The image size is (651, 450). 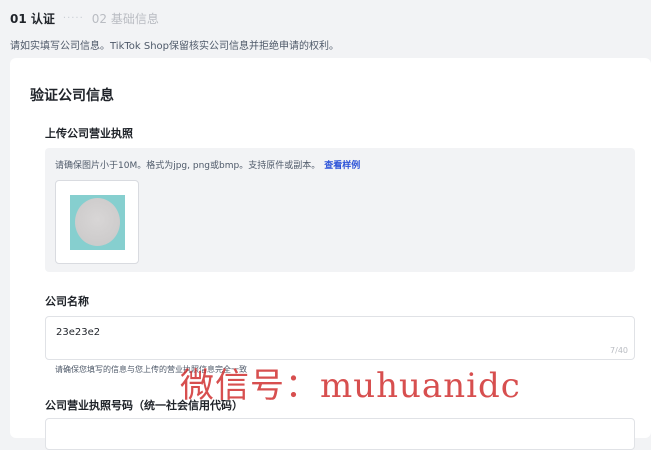 What do you see at coordinates (78, 332) in the screenshot?
I see `company-name-value: 23e23e2` at bounding box center [78, 332].